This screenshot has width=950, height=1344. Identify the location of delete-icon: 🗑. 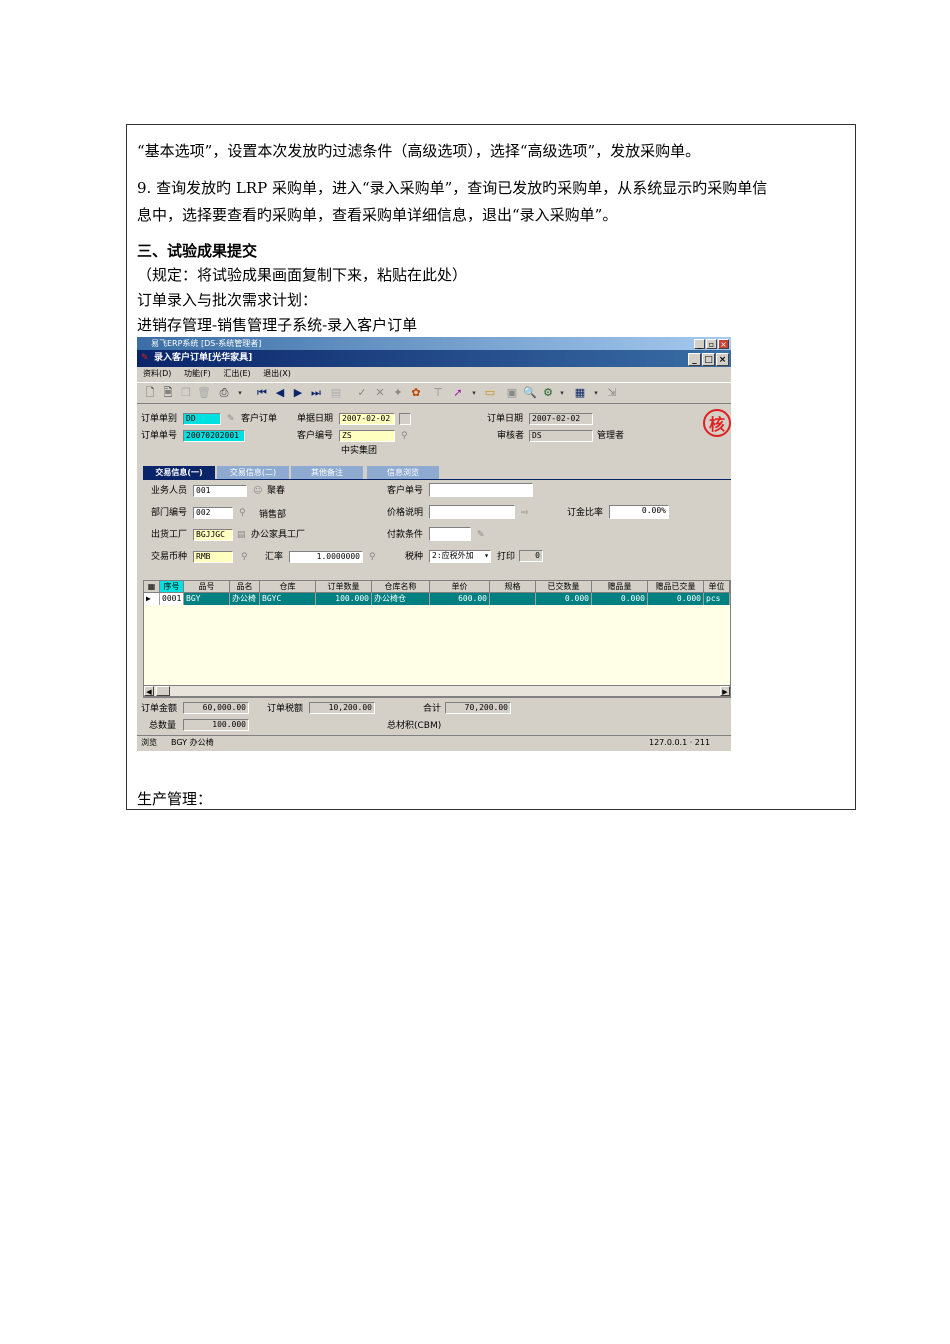
(204, 393).